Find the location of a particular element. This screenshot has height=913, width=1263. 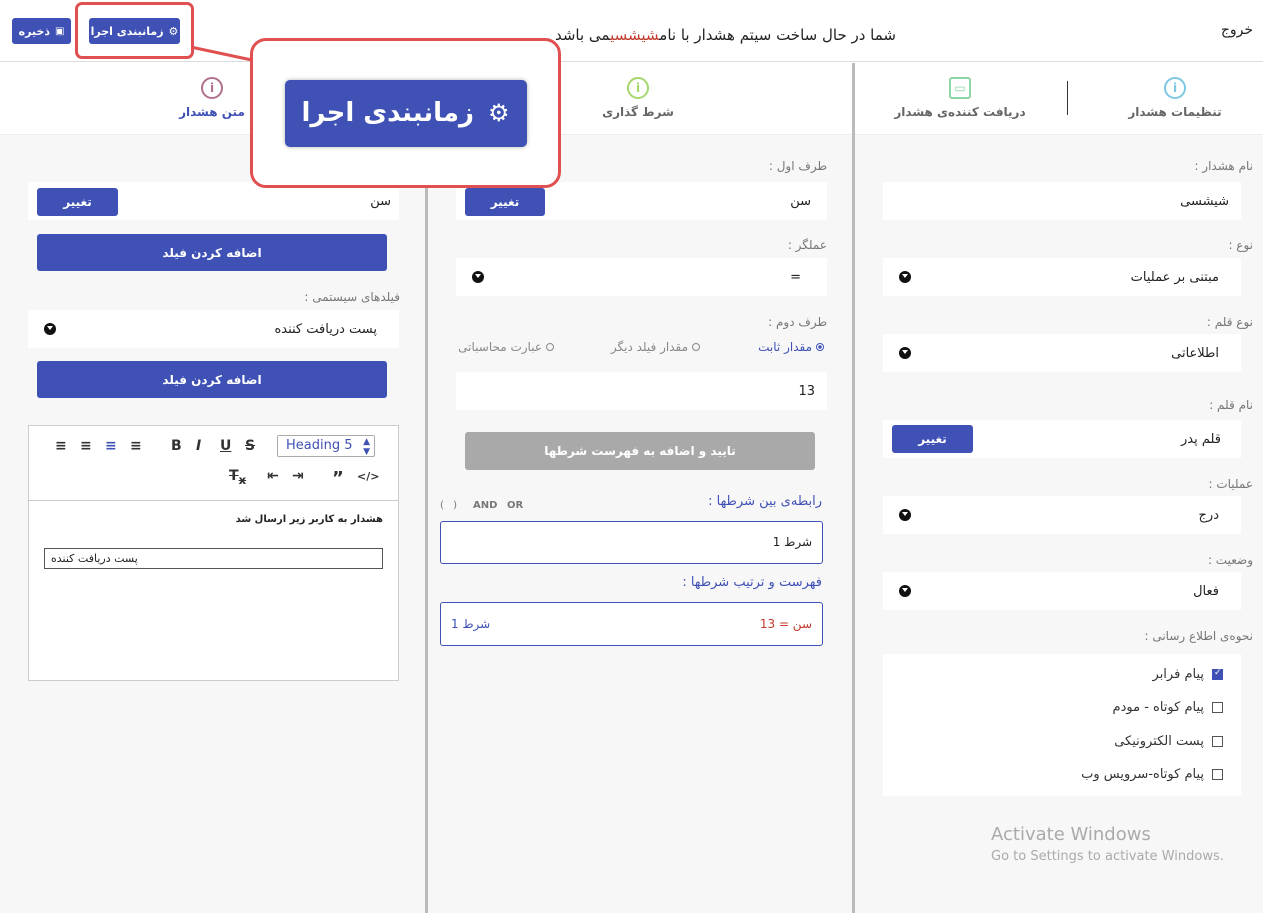

tab-receiver-label: دریافت کننده‌ی هشدار is located at coordinates (960, 112).